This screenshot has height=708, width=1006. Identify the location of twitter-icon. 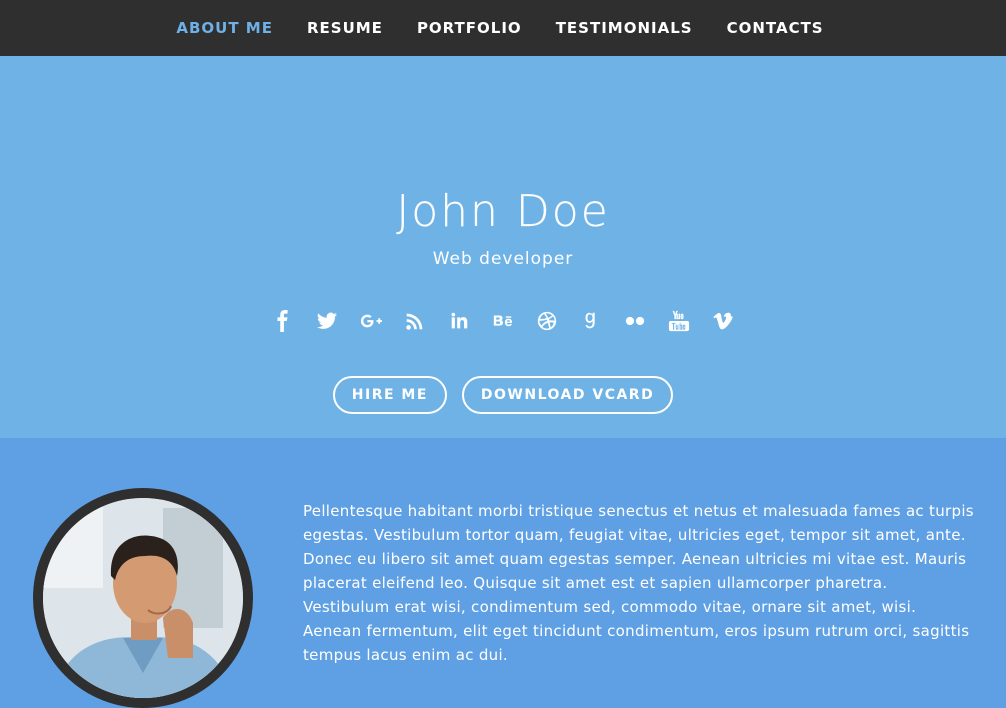
(327, 321).